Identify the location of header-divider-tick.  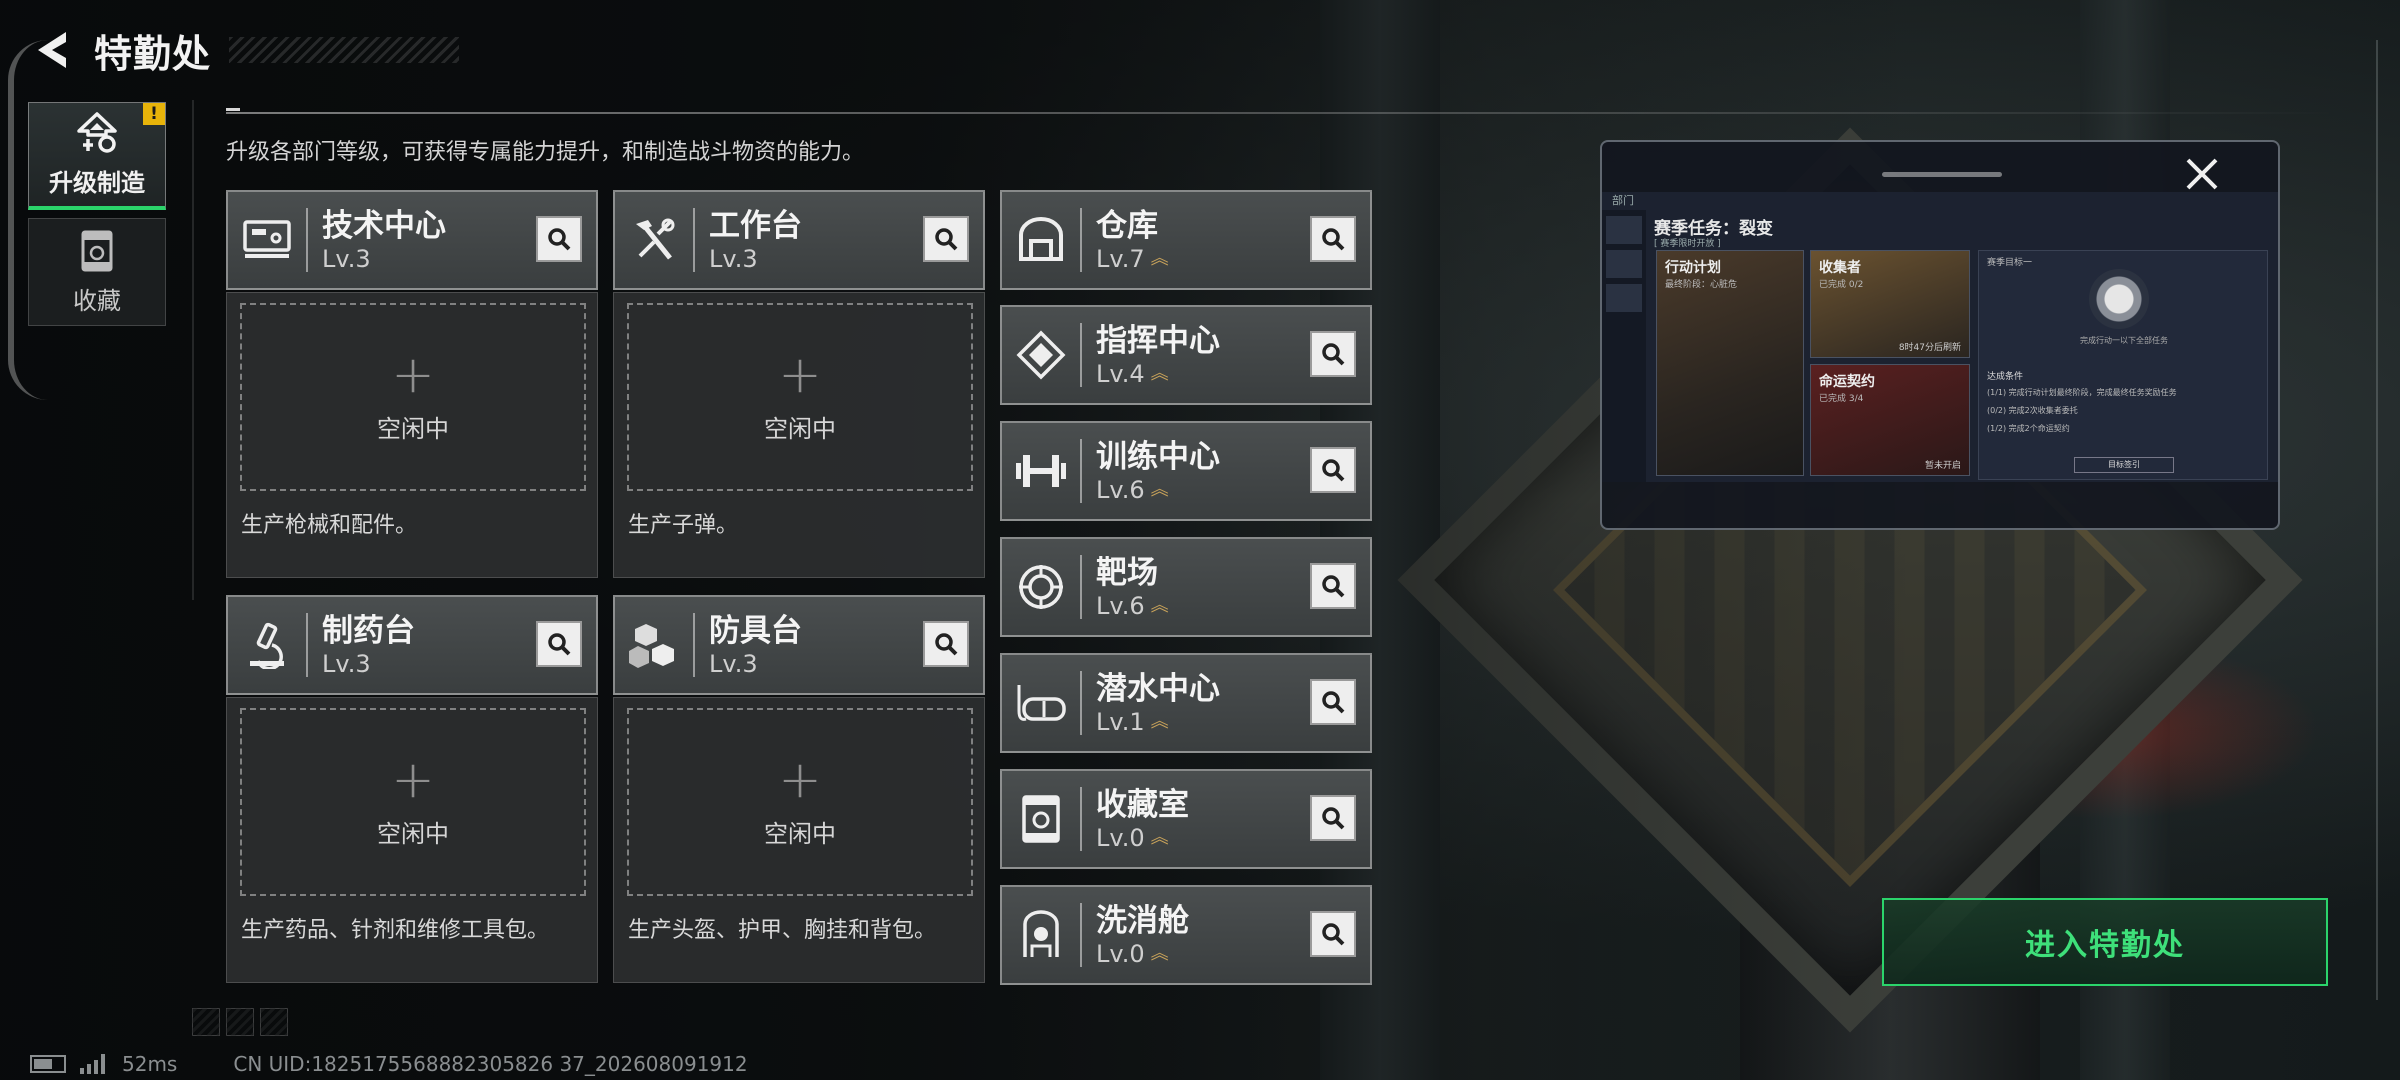
(233, 109).